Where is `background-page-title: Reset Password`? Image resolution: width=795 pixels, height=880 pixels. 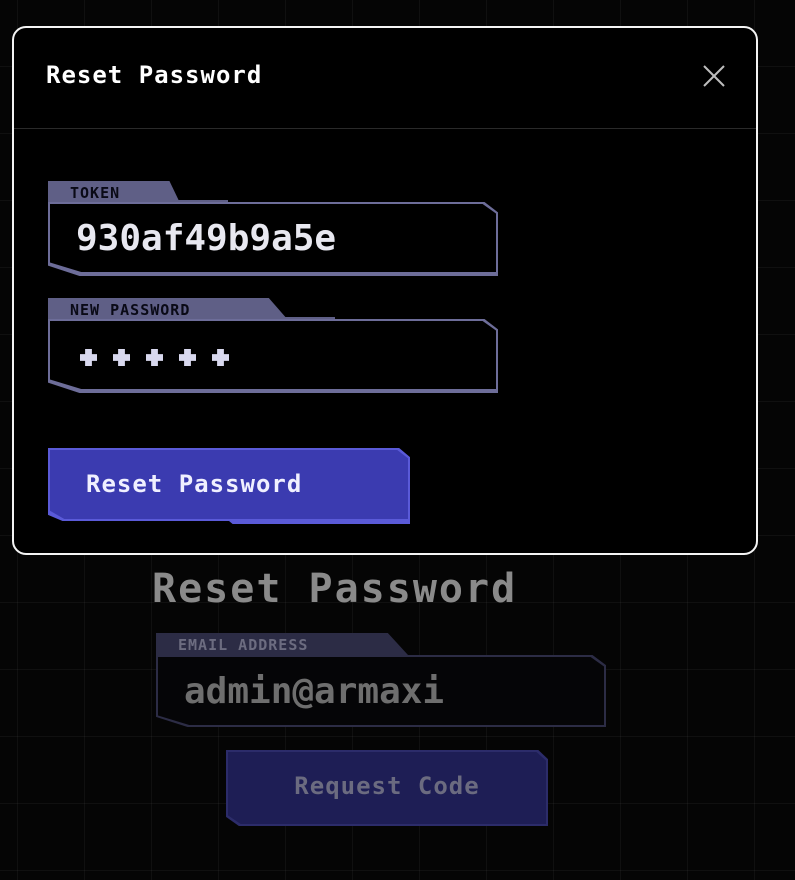
background-page-title: Reset Password is located at coordinates (335, 589).